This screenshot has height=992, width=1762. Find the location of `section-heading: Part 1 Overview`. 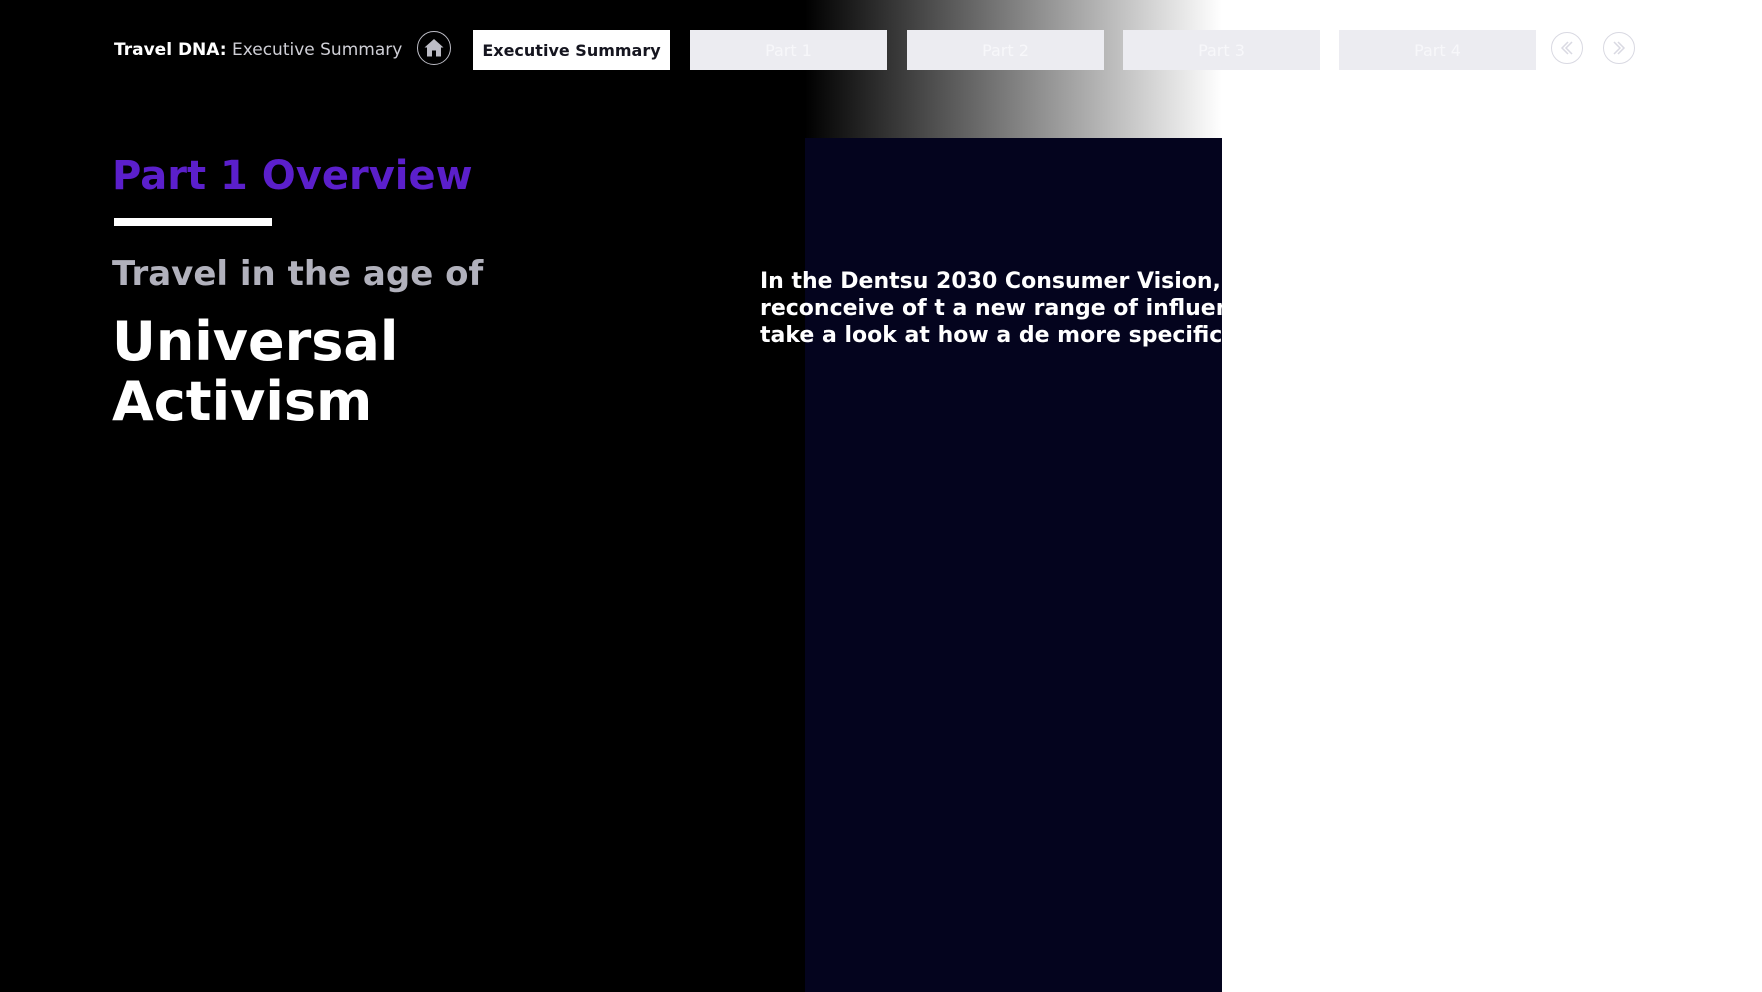

section-heading: Part 1 Overview is located at coordinates (292, 176).